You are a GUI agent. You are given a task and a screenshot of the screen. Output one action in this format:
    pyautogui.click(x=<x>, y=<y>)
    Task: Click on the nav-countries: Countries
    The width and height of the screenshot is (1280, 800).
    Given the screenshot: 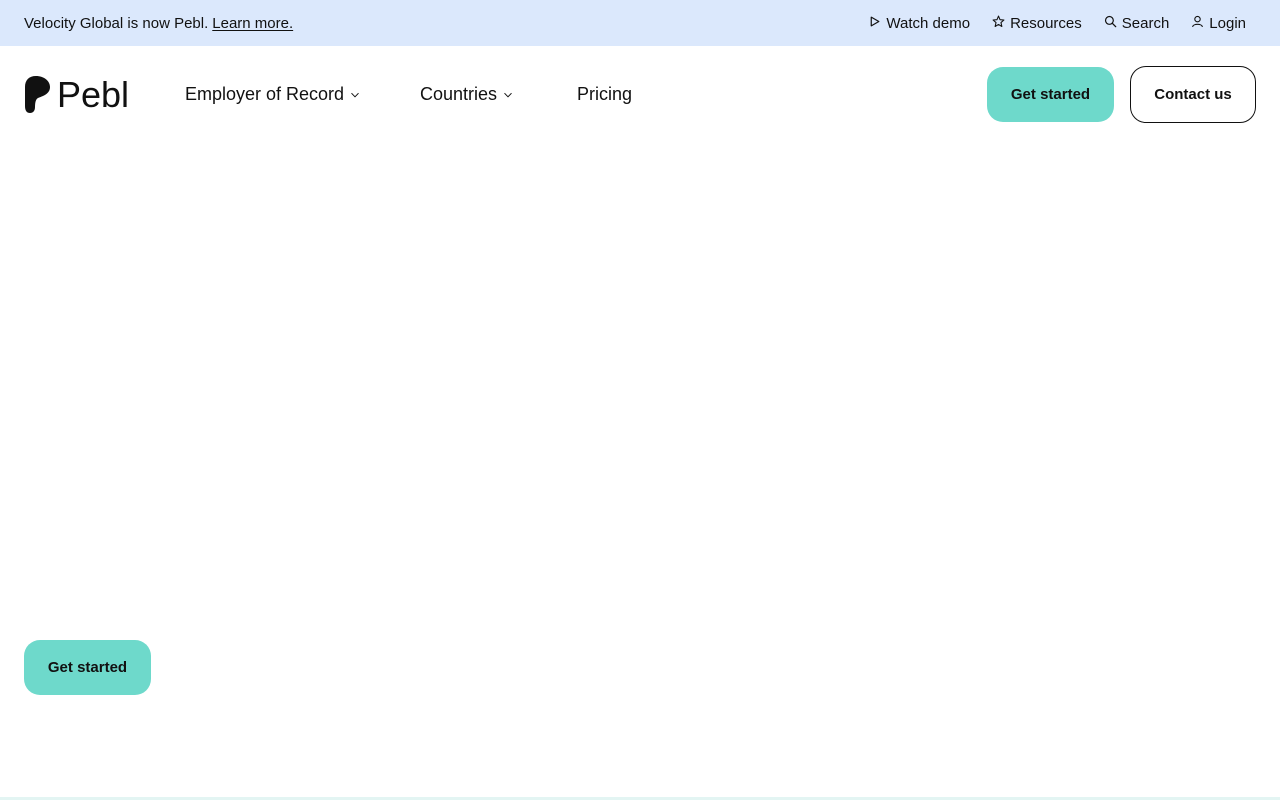 What is the action you would take?
    pyautogui.click(x=498, y=94)
    